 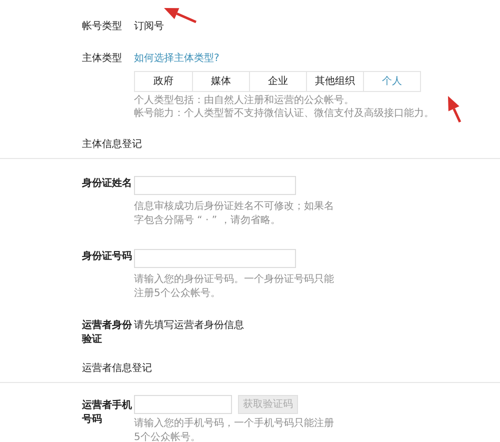 What do you see at coordinates (107, 257) in the screenshot?
I see `field-label: 身份证号码` at bounding box center [107, 257].